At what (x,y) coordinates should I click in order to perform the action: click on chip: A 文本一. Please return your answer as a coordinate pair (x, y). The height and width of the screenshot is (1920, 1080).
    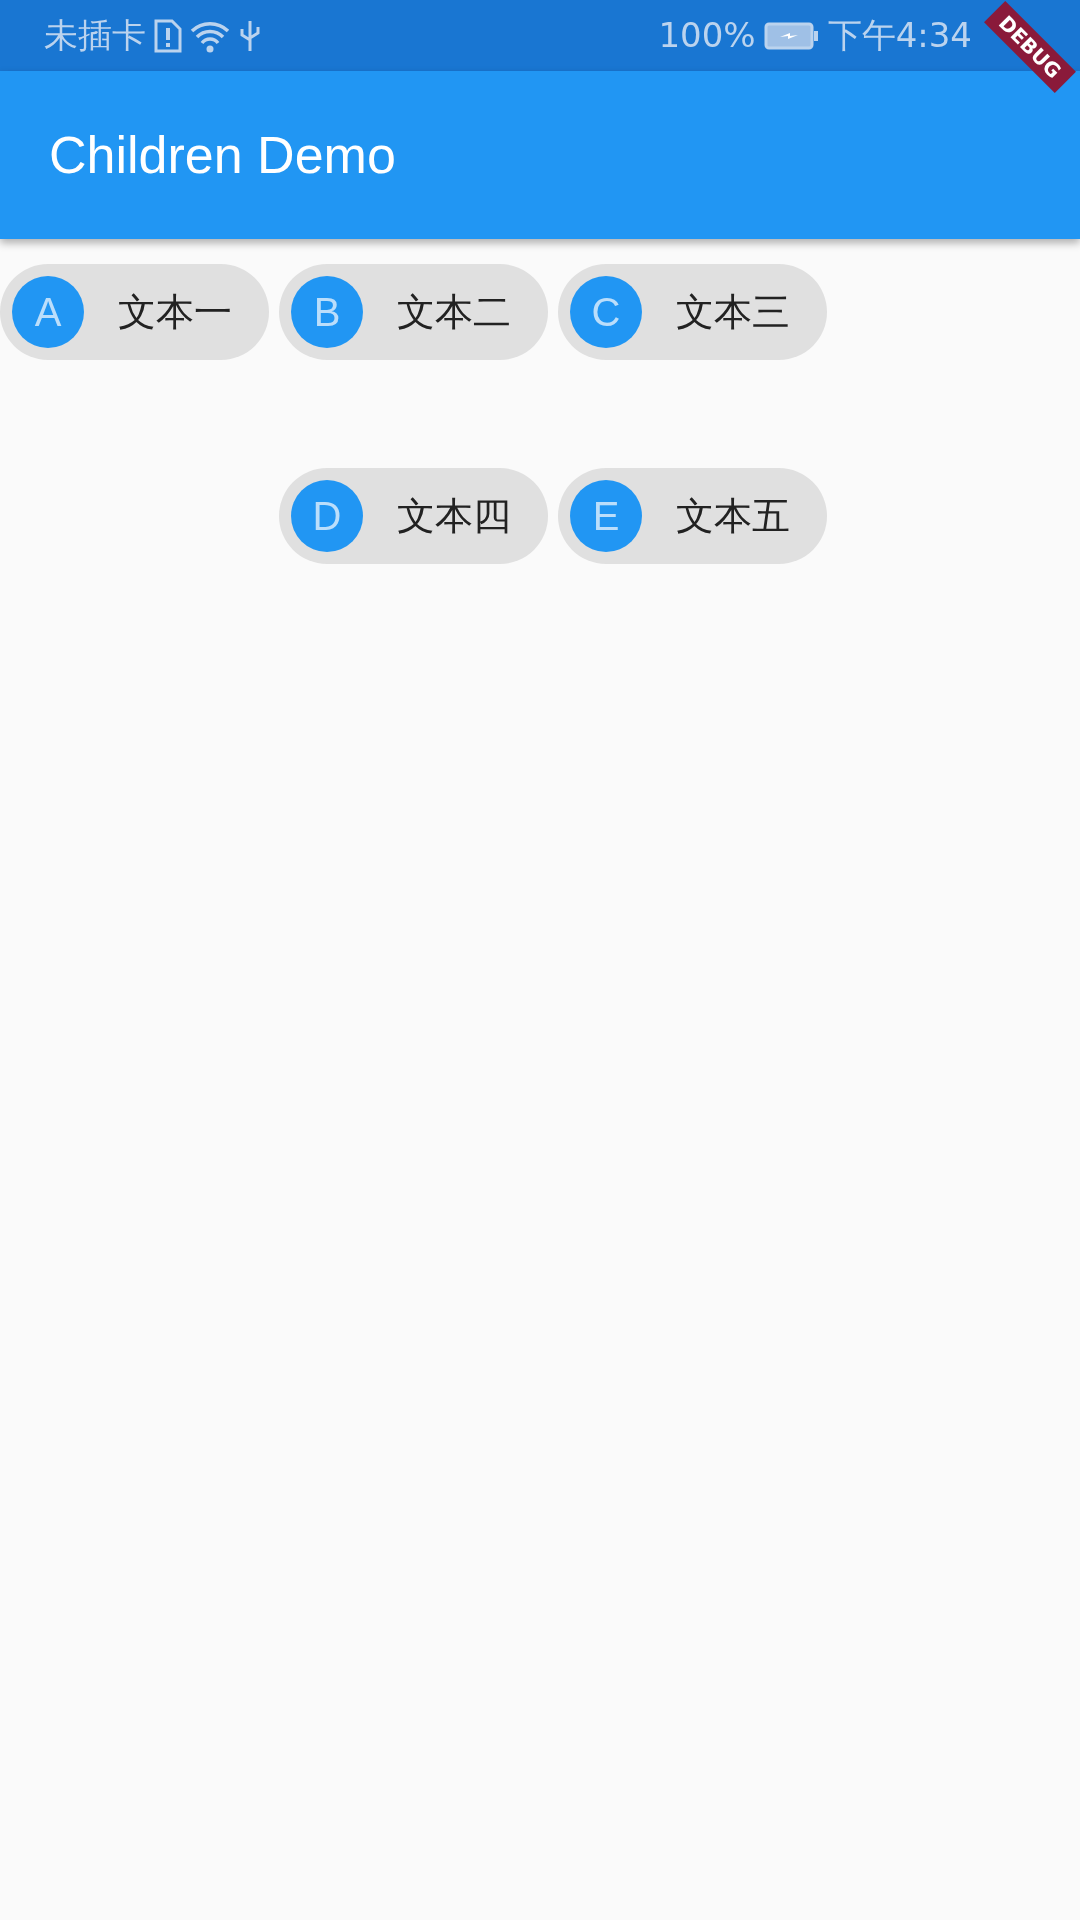
    Looking at the image, I should click on (134, 312).